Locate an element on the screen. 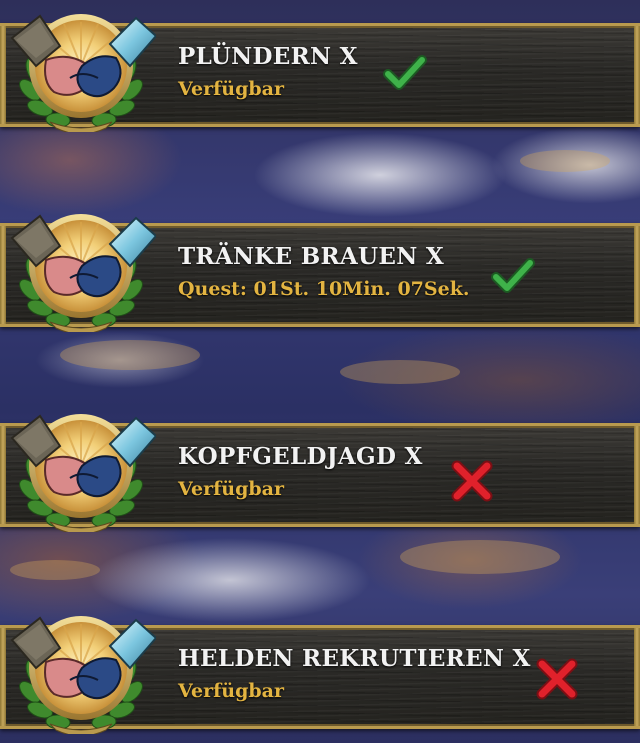 The height and width of the screenshot is (743, 640). mission-timer: Quest: 01St. 10Min. 07Sek. is located at coordinates (324, 289).